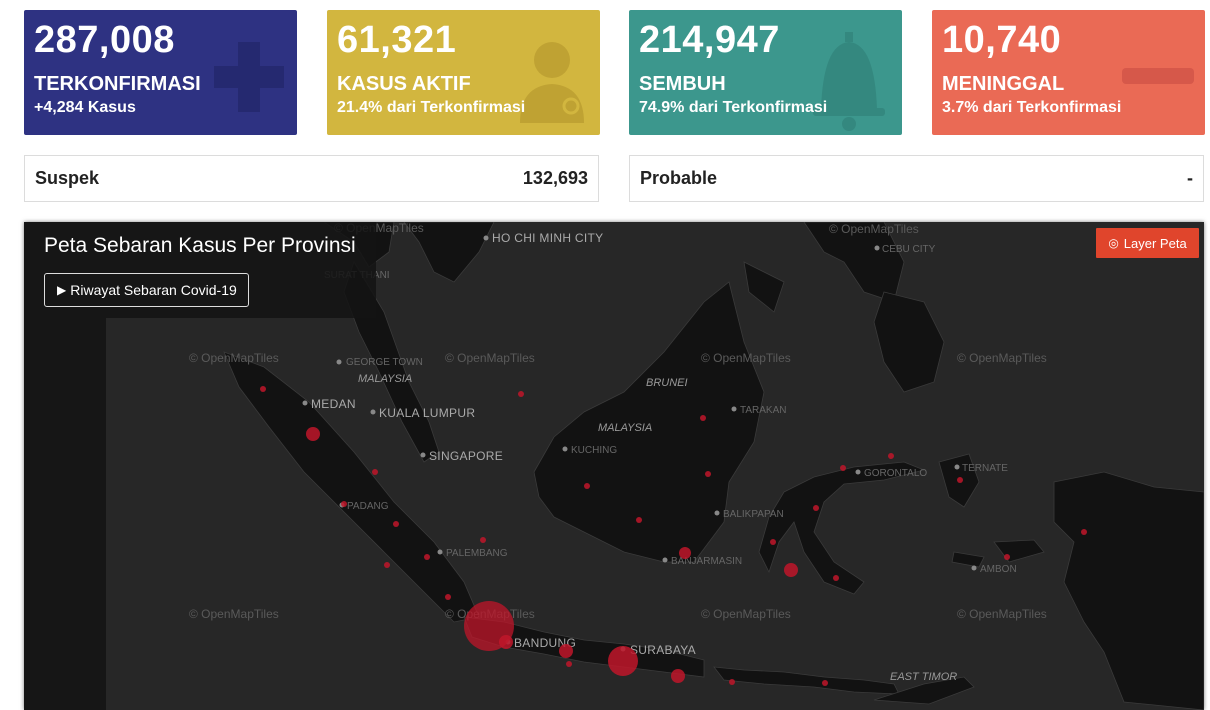 Image resolution: width=1210 pixels, height=710 pixels. Describe the element at coordinates (547, 238) in the screenshot. I see `city-label: HO CHI MINH CITY` at that location.